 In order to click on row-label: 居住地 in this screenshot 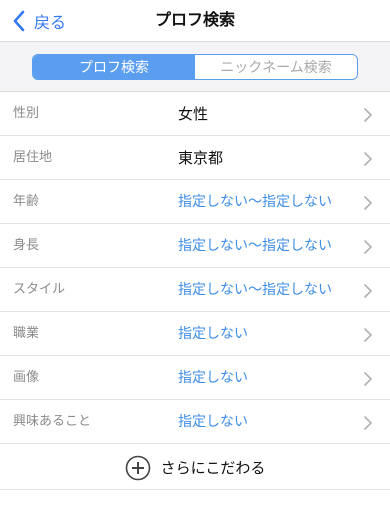, I will do `click(33, 157)`.